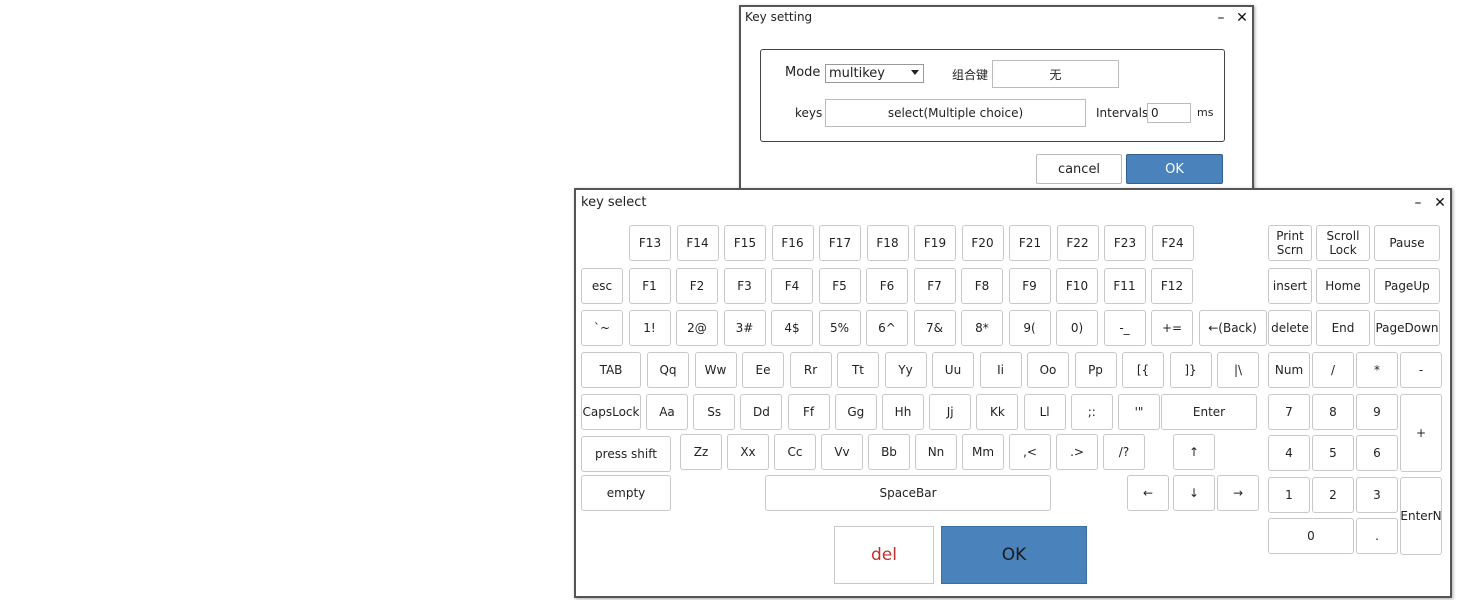 Image resolution: width=1464 pixels, height=600 pixels. I want to click on key-f10: F10, so click(1077, 286).